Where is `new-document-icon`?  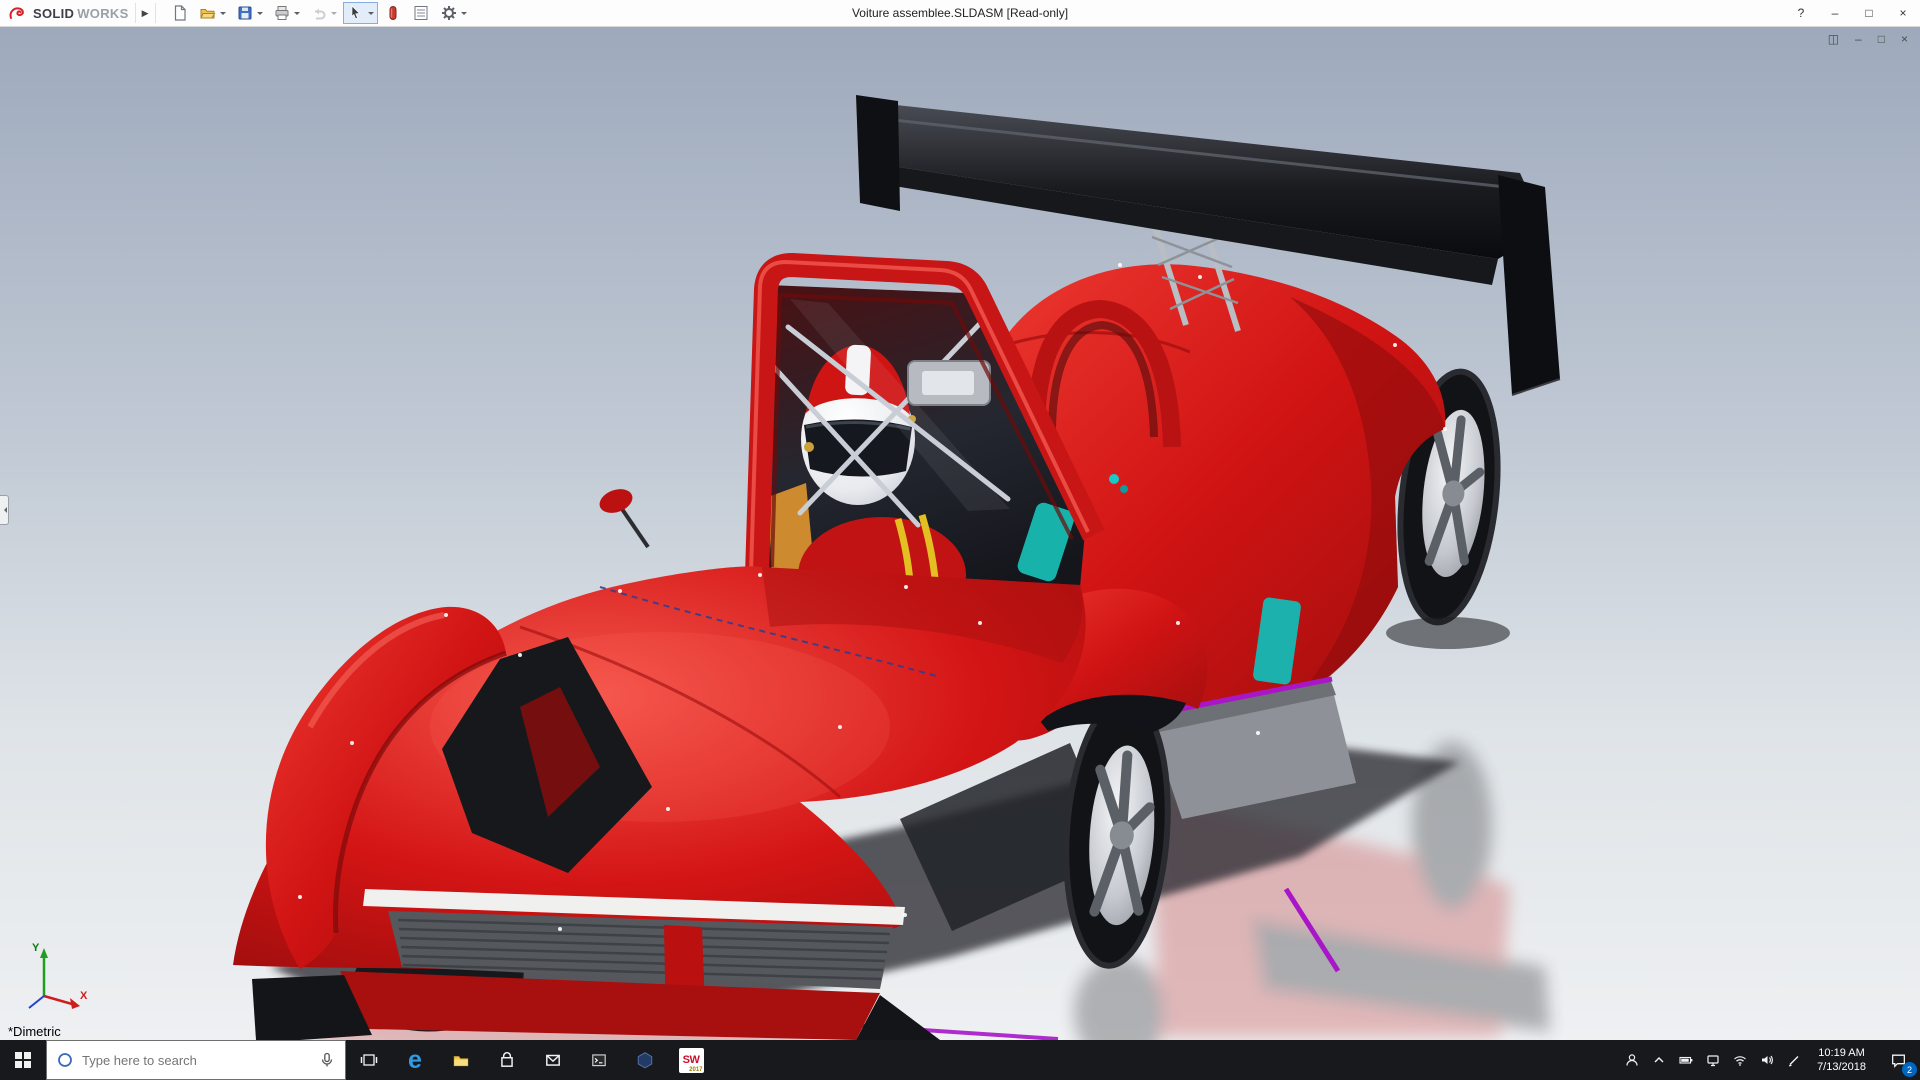
new-document-icon is located at coordinates (180, 13).